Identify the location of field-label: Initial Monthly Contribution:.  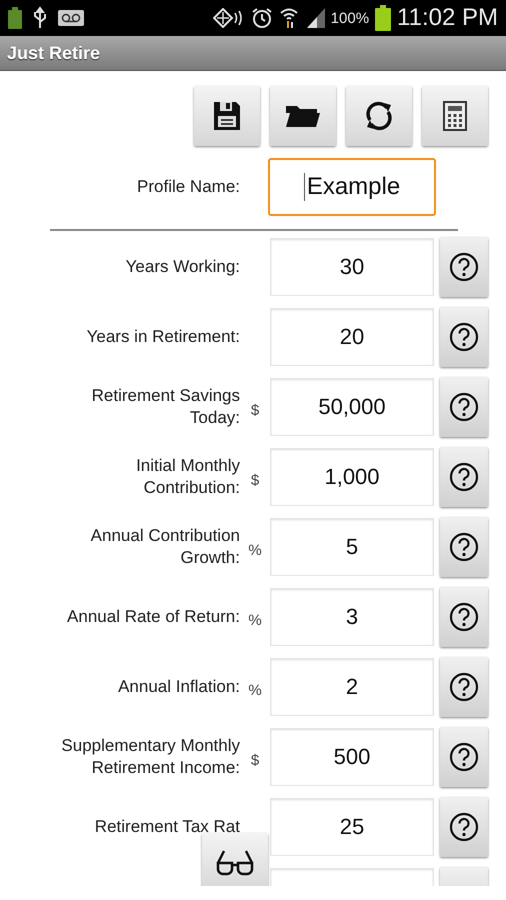
(188, 477).